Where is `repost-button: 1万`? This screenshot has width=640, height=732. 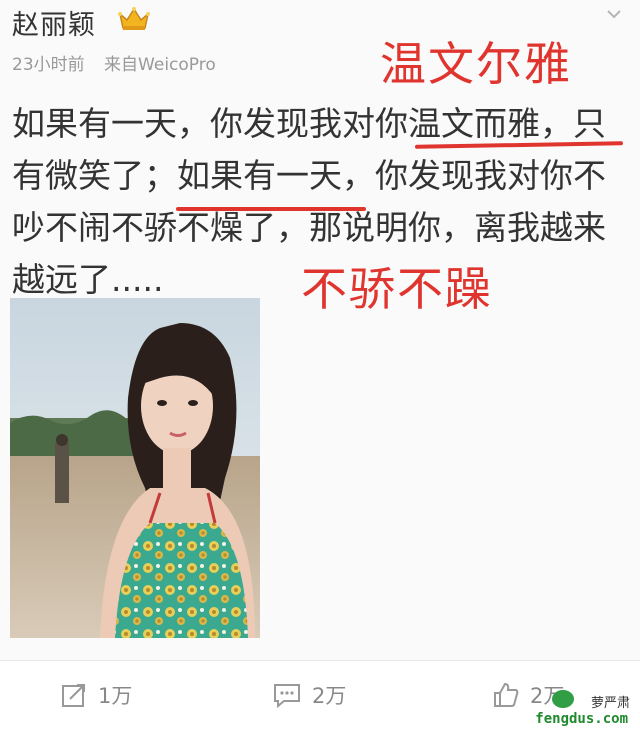 repost-button: 1万 is located at coordinates (96, 695).